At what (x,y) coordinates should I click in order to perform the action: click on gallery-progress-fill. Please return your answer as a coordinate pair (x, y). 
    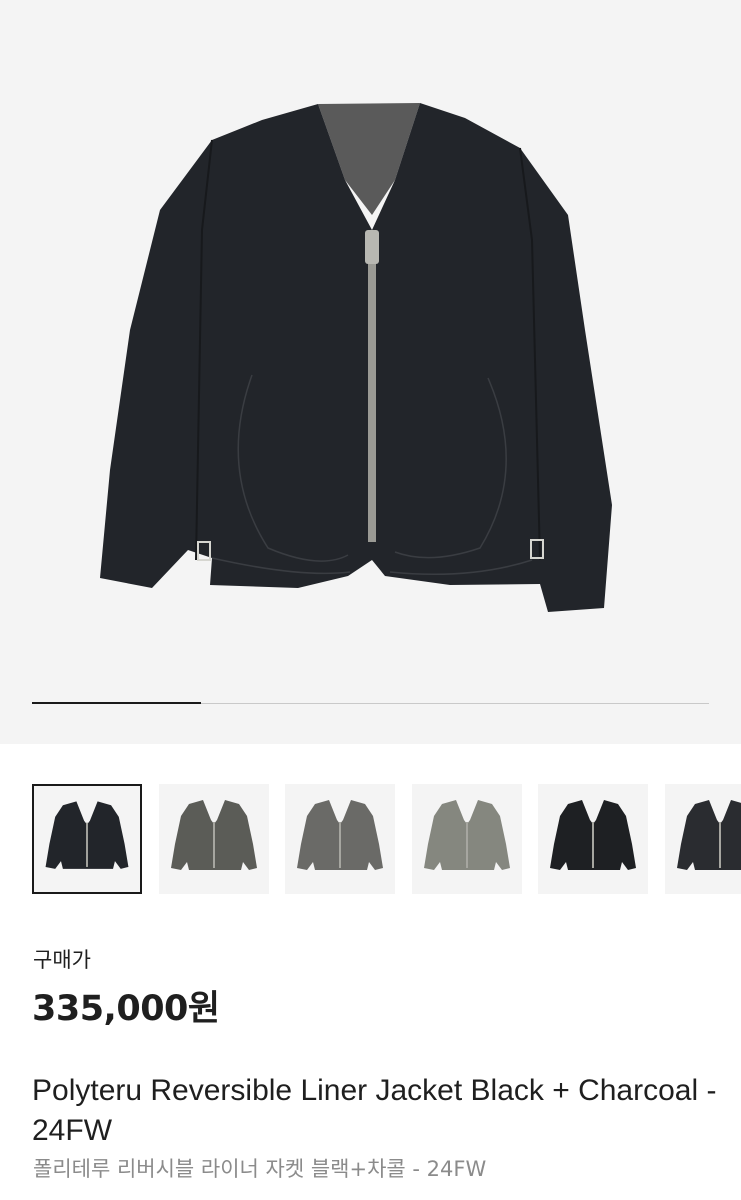
    Looking at the image, I should click on (117, 703).